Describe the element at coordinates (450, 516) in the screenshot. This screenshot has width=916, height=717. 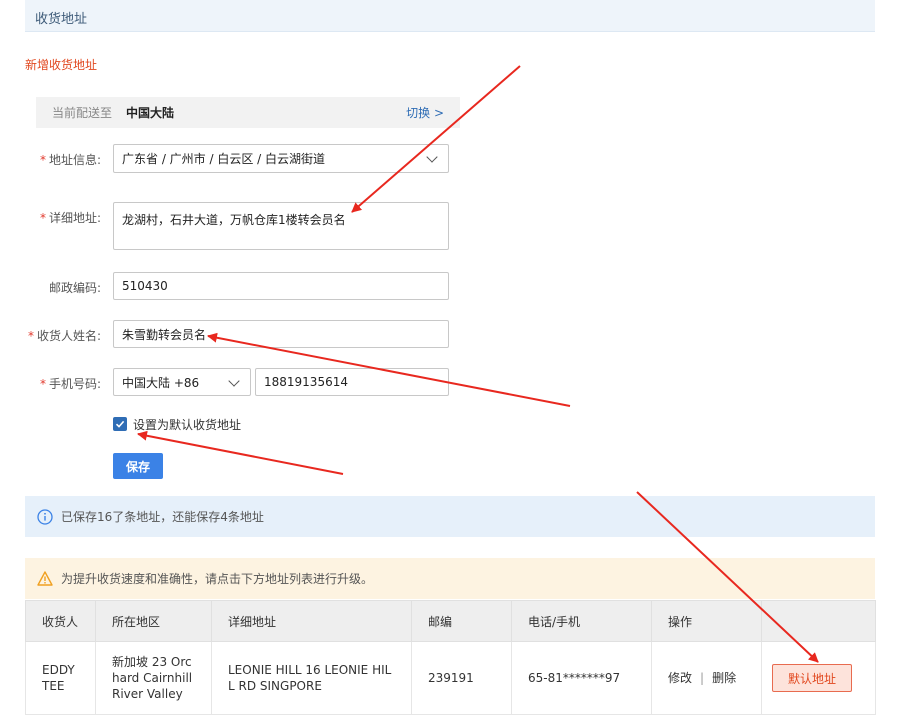
I see `info-bar: 已保存16了条地址，还能保存4条地址` at that location.